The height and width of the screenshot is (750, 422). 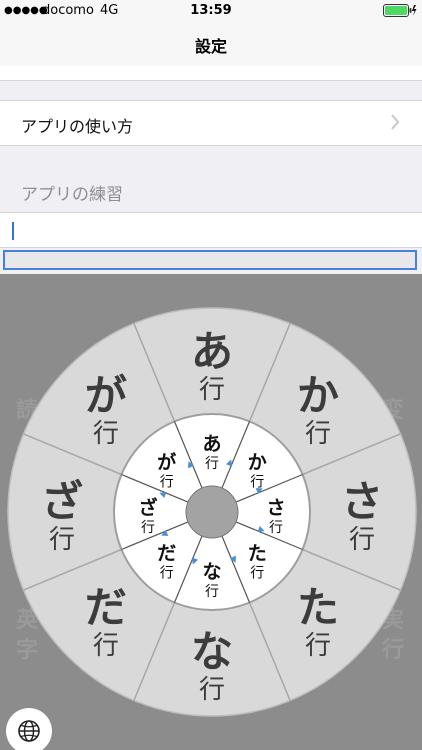 I want to click on text-cursor, so click(x=13, y=231).